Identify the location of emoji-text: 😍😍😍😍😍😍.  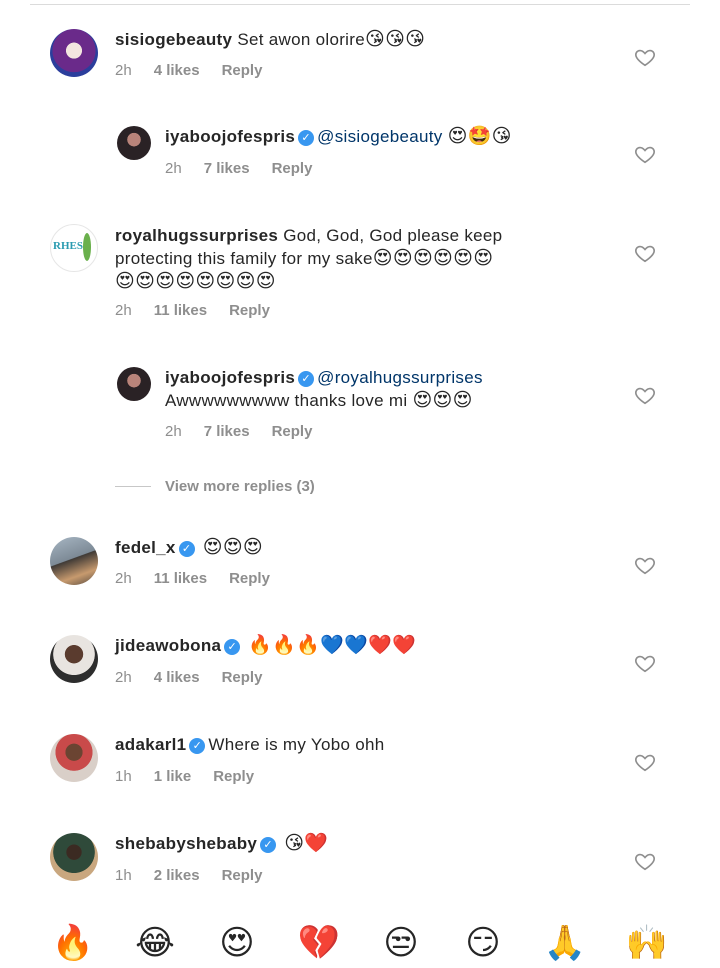
(433, 258).